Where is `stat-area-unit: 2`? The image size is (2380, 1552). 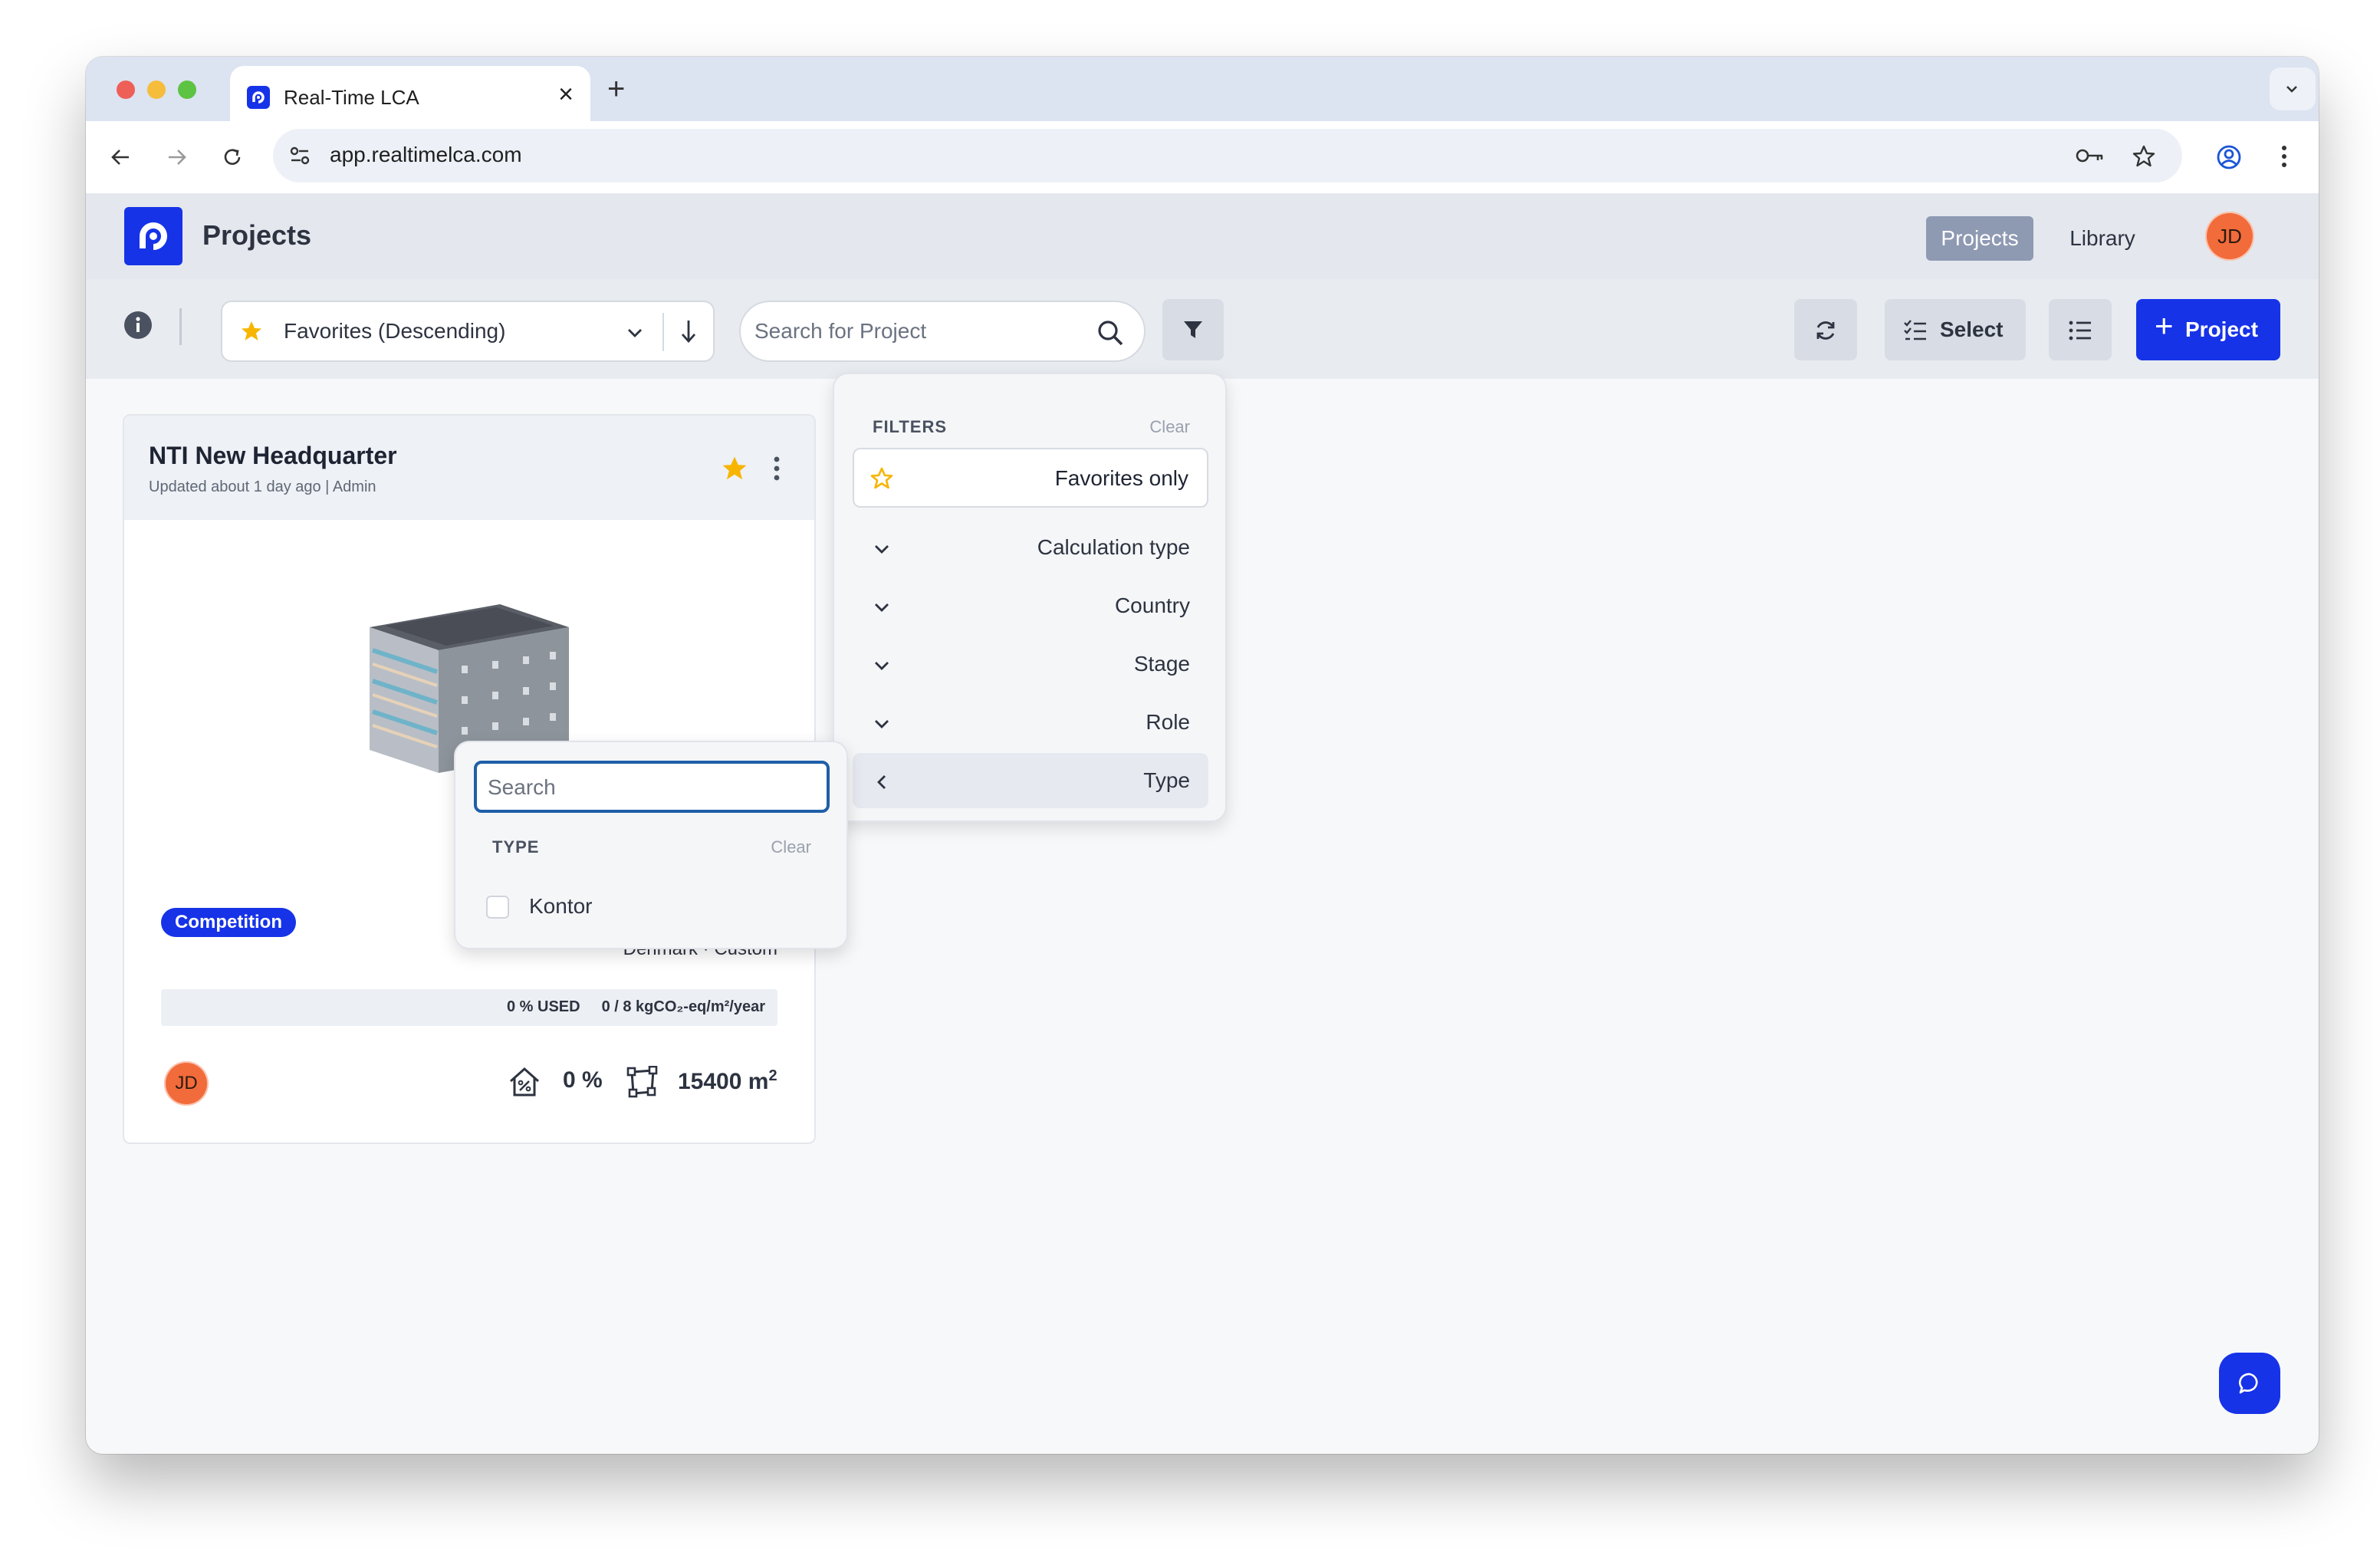
stat-area-unit: 2 is located at coordinates (772, 1075).